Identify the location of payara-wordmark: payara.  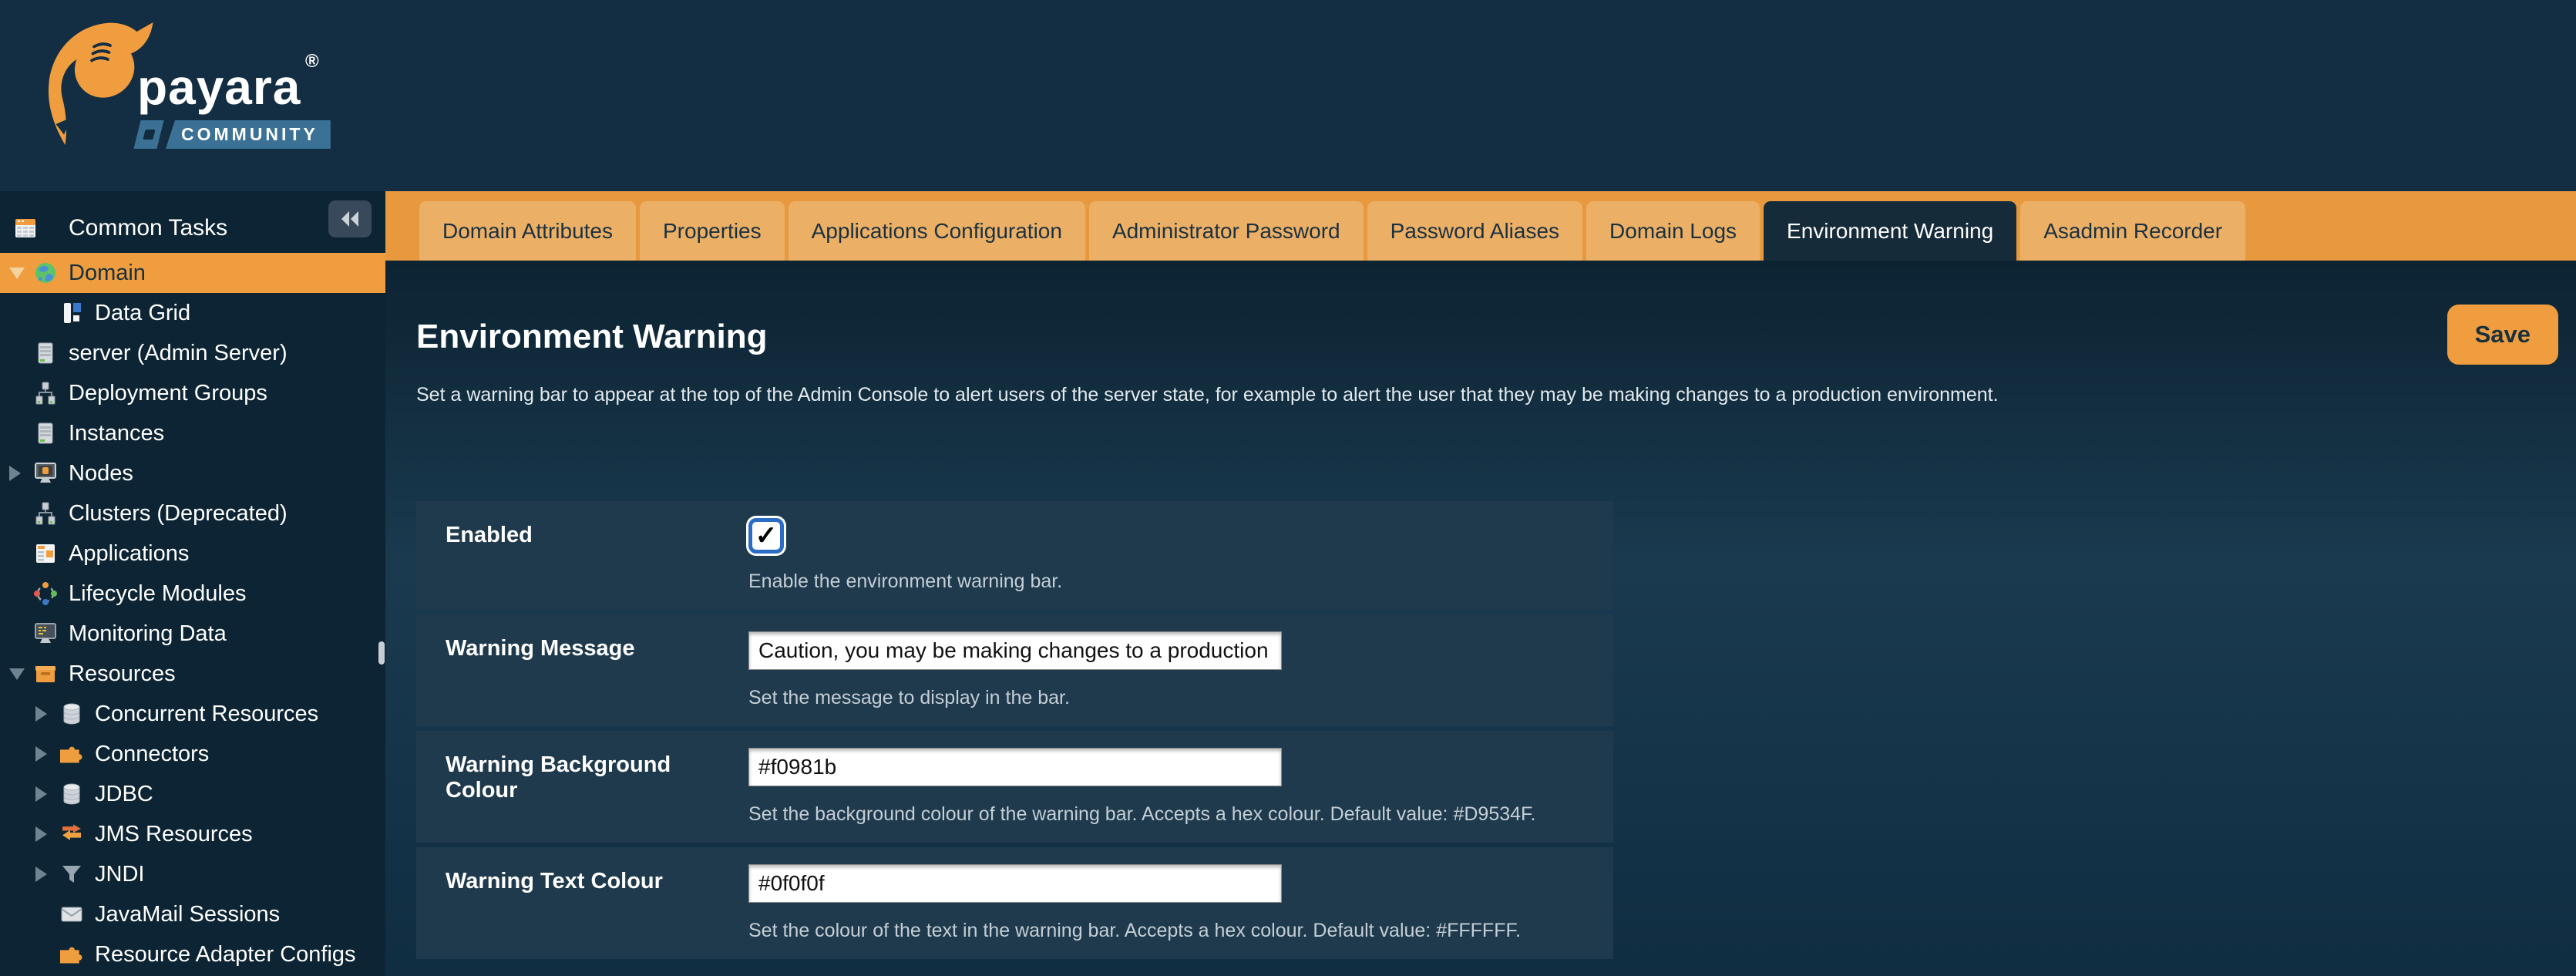
(219, 87).